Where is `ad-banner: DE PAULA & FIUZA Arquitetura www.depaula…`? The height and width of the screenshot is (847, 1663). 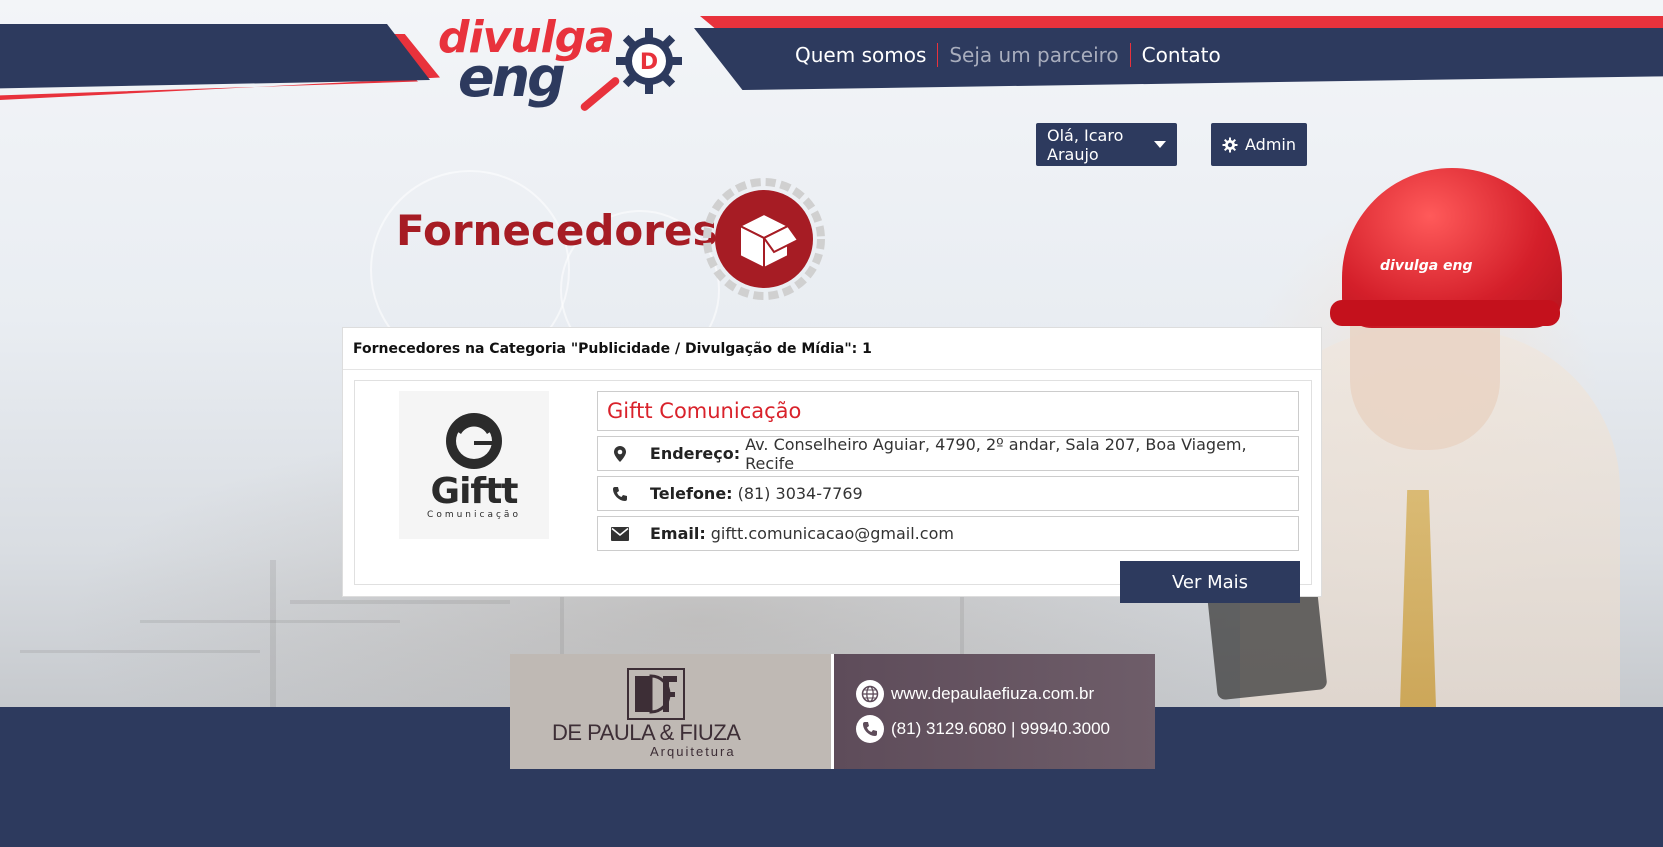 ad-banner: DE PAULA & FIUZA Arquitetura www.depaula… is located at coordinates (832, 711).